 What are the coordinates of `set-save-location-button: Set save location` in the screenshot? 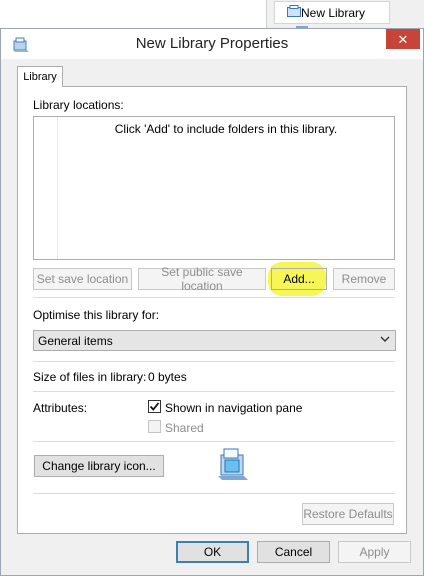 It's located at (82, 279).